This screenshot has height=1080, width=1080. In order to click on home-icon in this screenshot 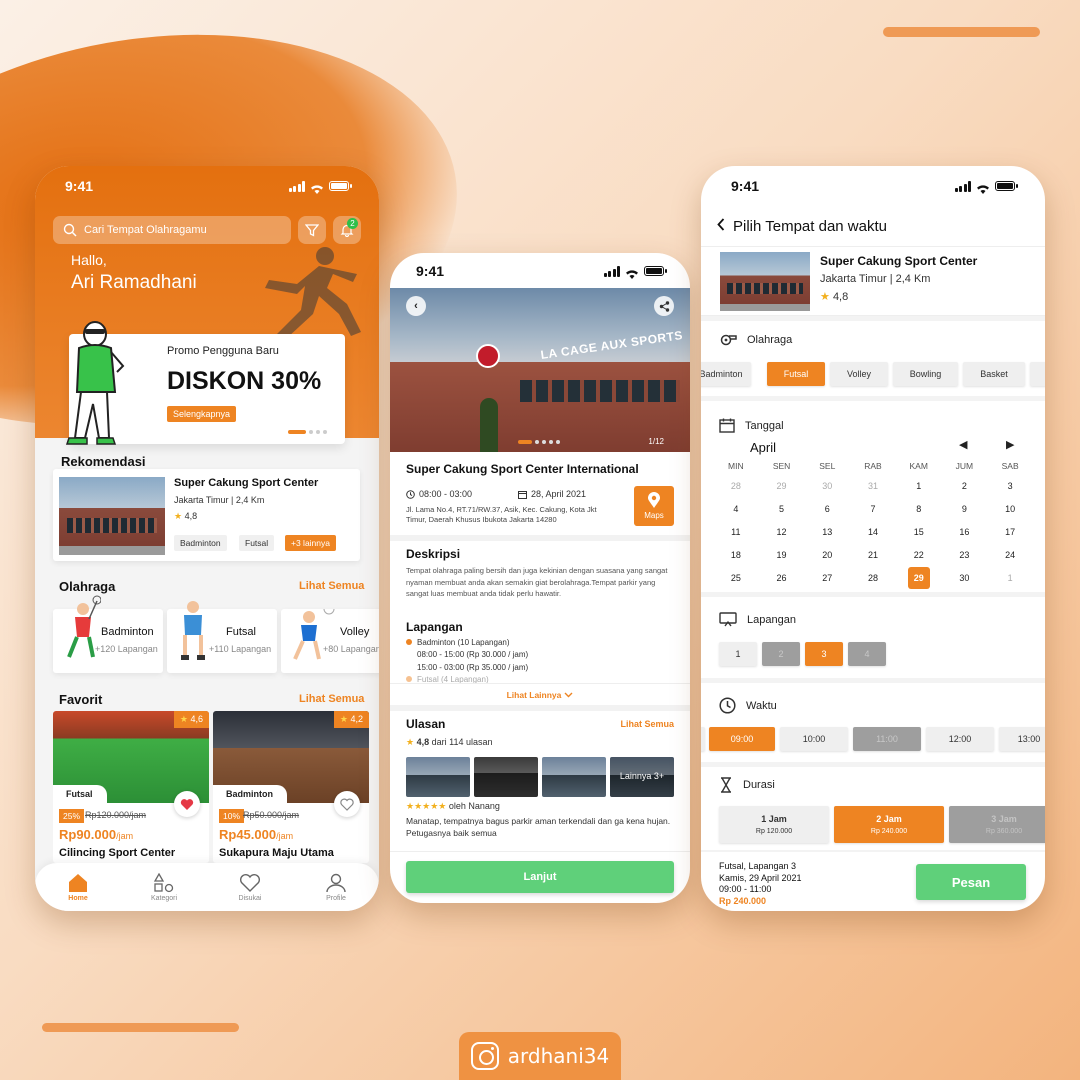, I will do `click(78, 882)`.